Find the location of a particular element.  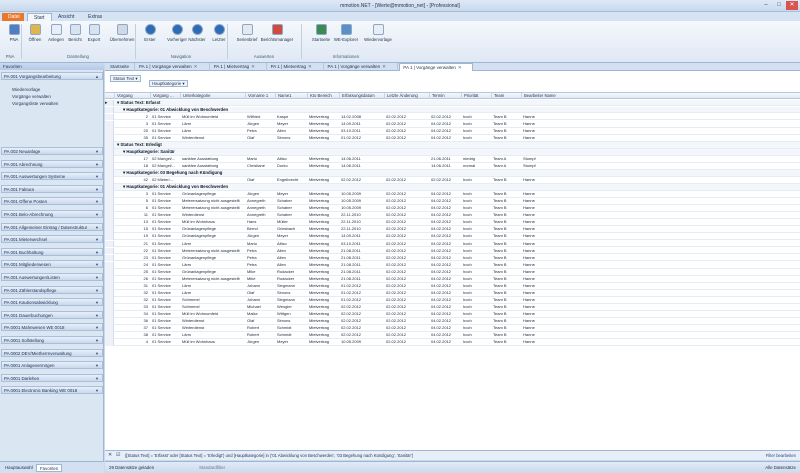

übernehmen-button: Übernehmen is located at coordinates (122, 37).